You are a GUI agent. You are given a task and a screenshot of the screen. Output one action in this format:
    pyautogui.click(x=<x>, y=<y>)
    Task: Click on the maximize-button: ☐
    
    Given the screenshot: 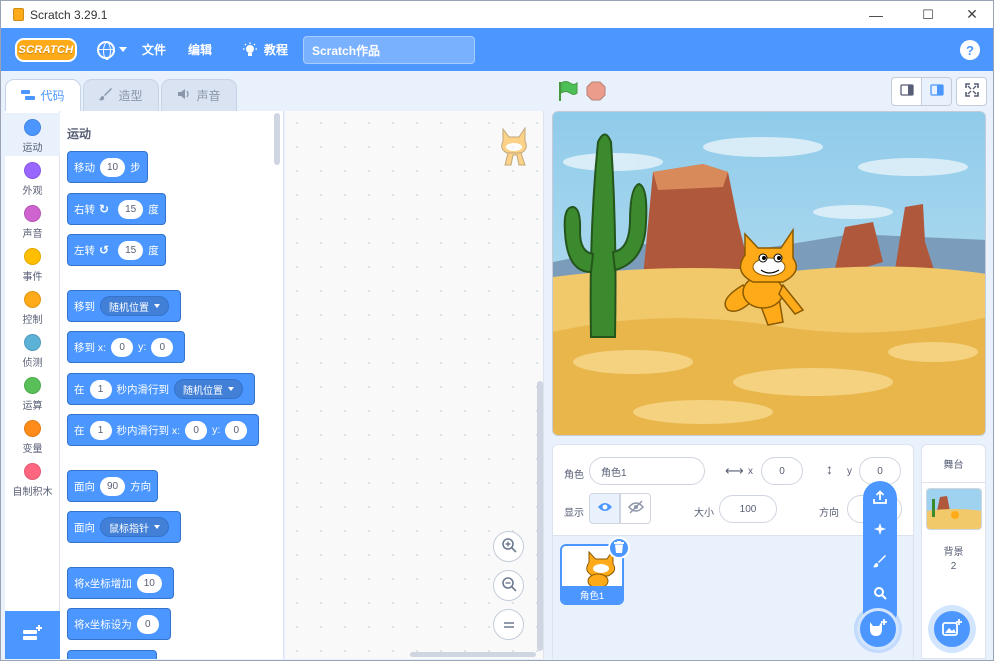 What is the action you would take?
    pyautogui.click(x=928, y=14)
    